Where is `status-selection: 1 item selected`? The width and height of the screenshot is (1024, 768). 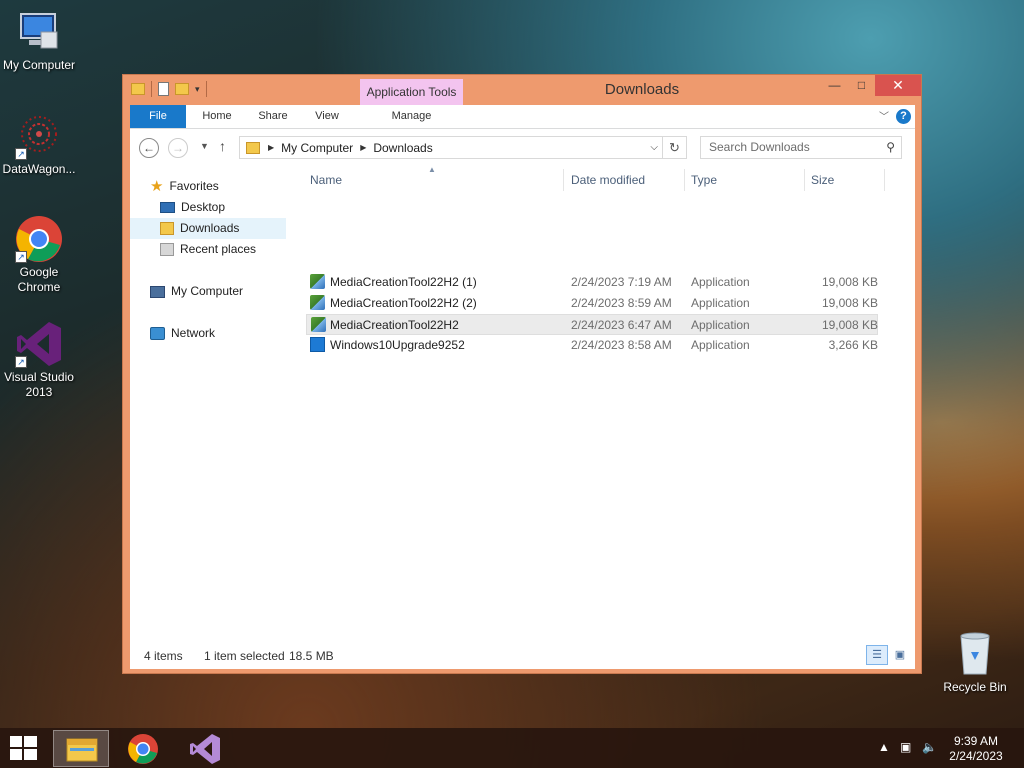
status-selection: 1 item selected is located at coordinates (244, 656).